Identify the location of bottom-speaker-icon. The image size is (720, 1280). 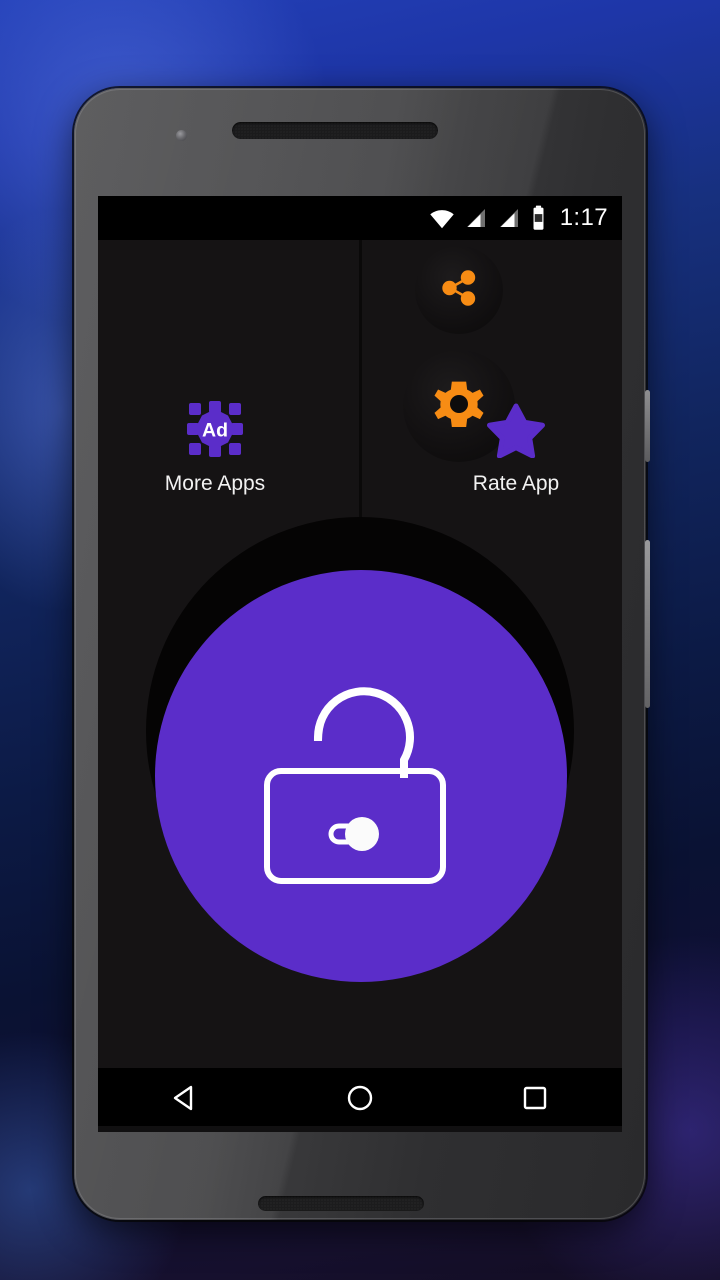
(341, 1203).